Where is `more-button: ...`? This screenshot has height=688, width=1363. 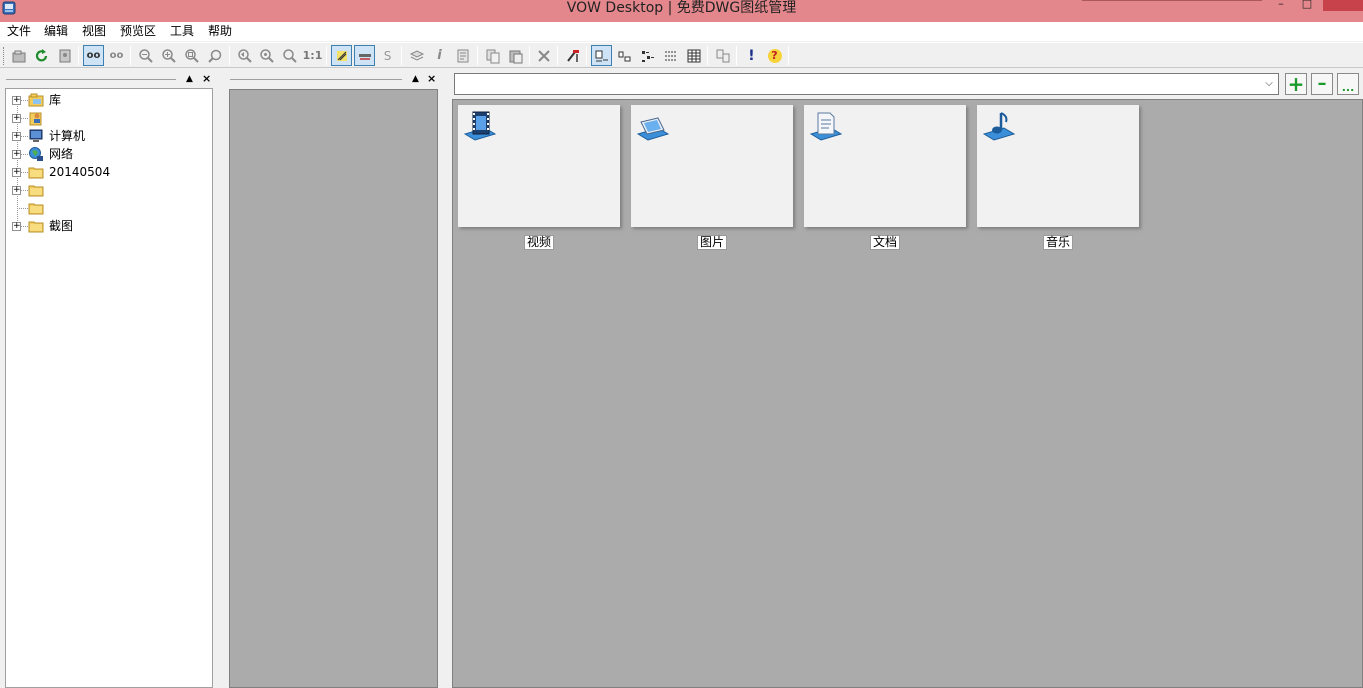 more-button: ... is located at coordinates (1348, 84).